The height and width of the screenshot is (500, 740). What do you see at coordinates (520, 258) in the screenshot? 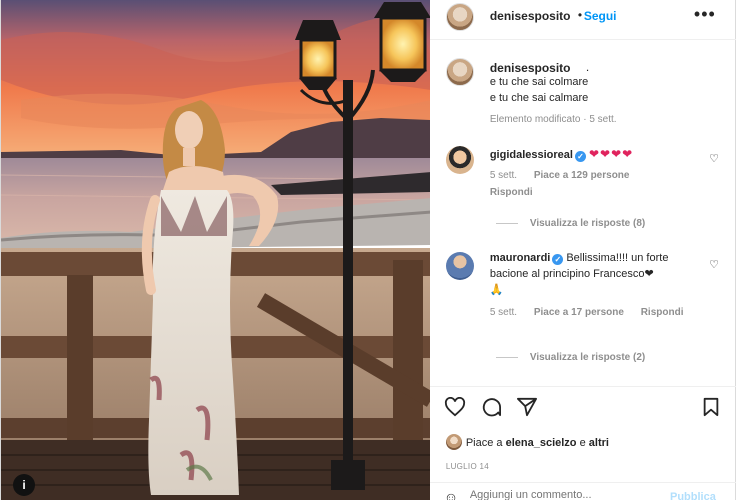
I see `comment-username: mauronardi` at bounding box center [520, 258].